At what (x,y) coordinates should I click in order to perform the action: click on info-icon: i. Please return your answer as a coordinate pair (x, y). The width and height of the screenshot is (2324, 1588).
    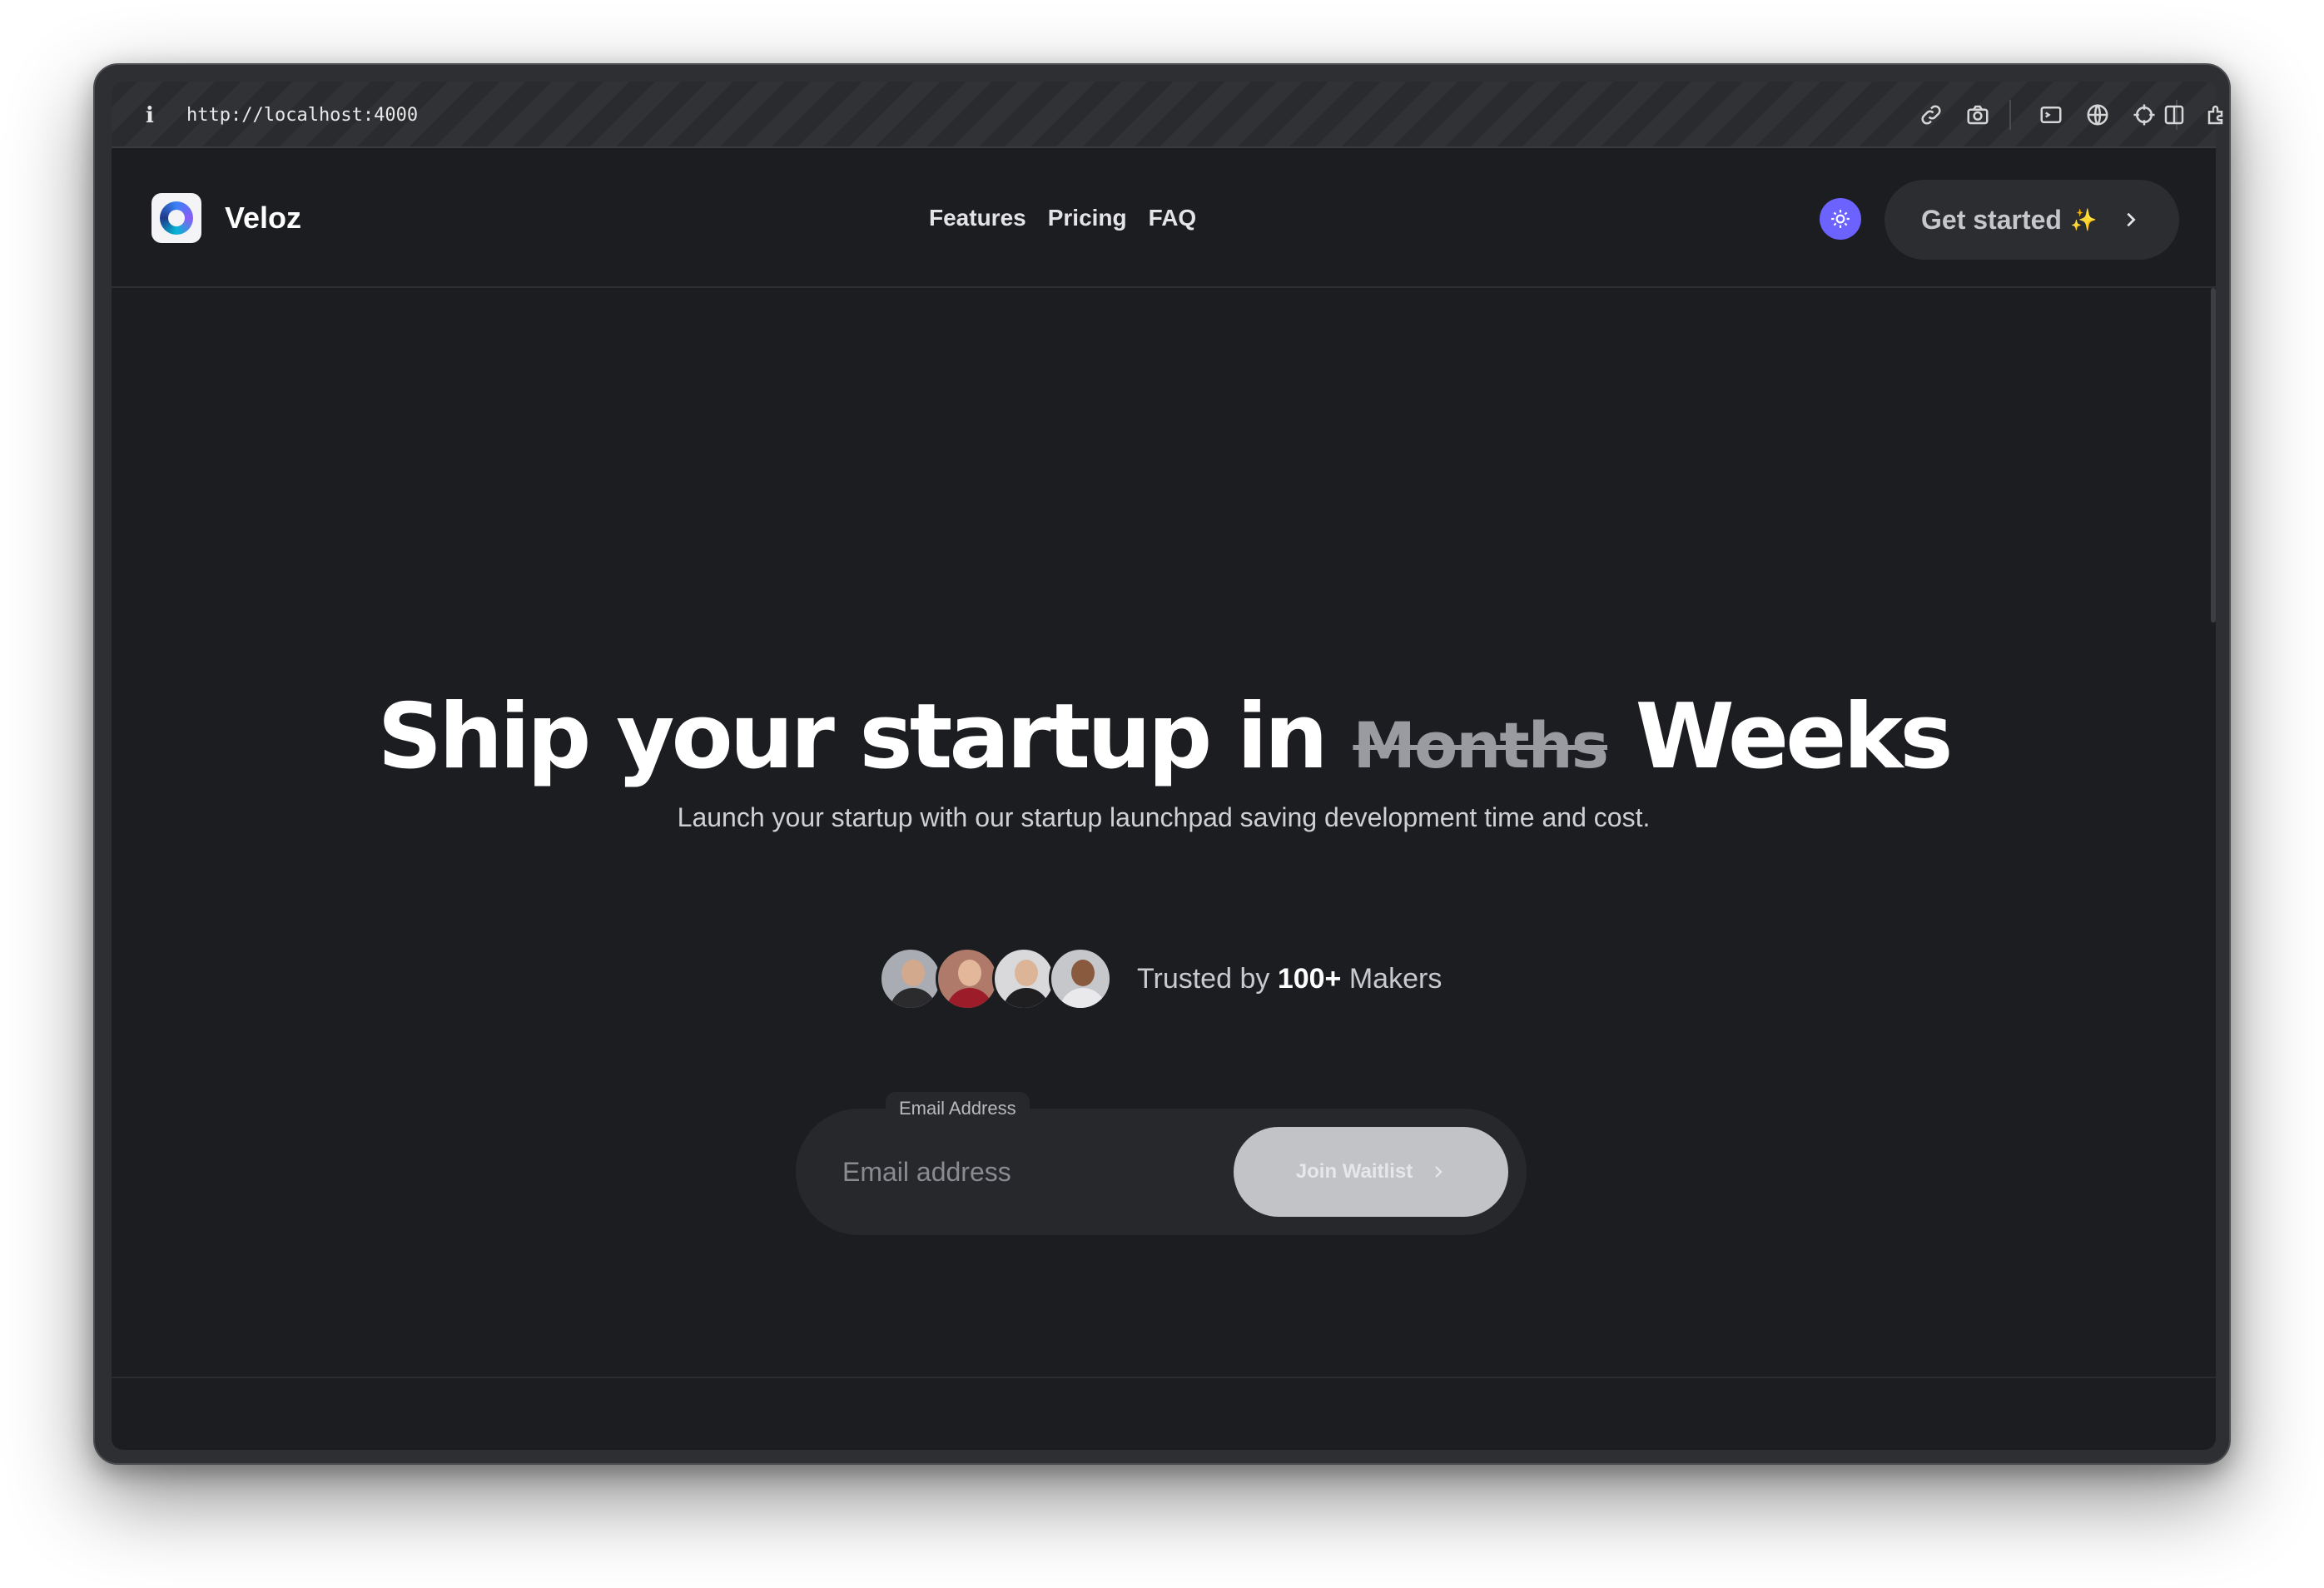
    Looking at the image, I should click on (150, 116).